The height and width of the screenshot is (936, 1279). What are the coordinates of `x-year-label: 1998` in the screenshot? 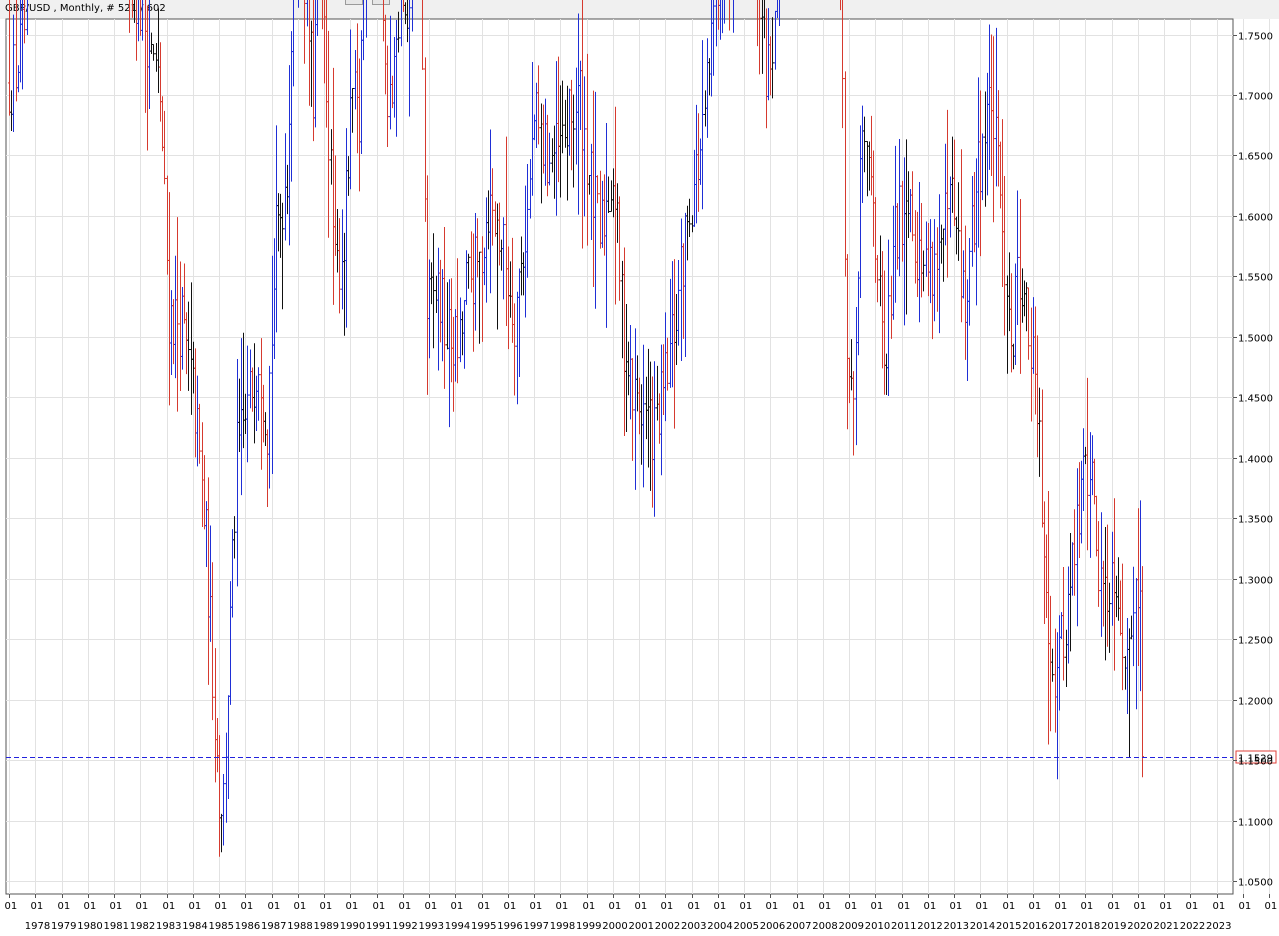 It's located at (562, 926).